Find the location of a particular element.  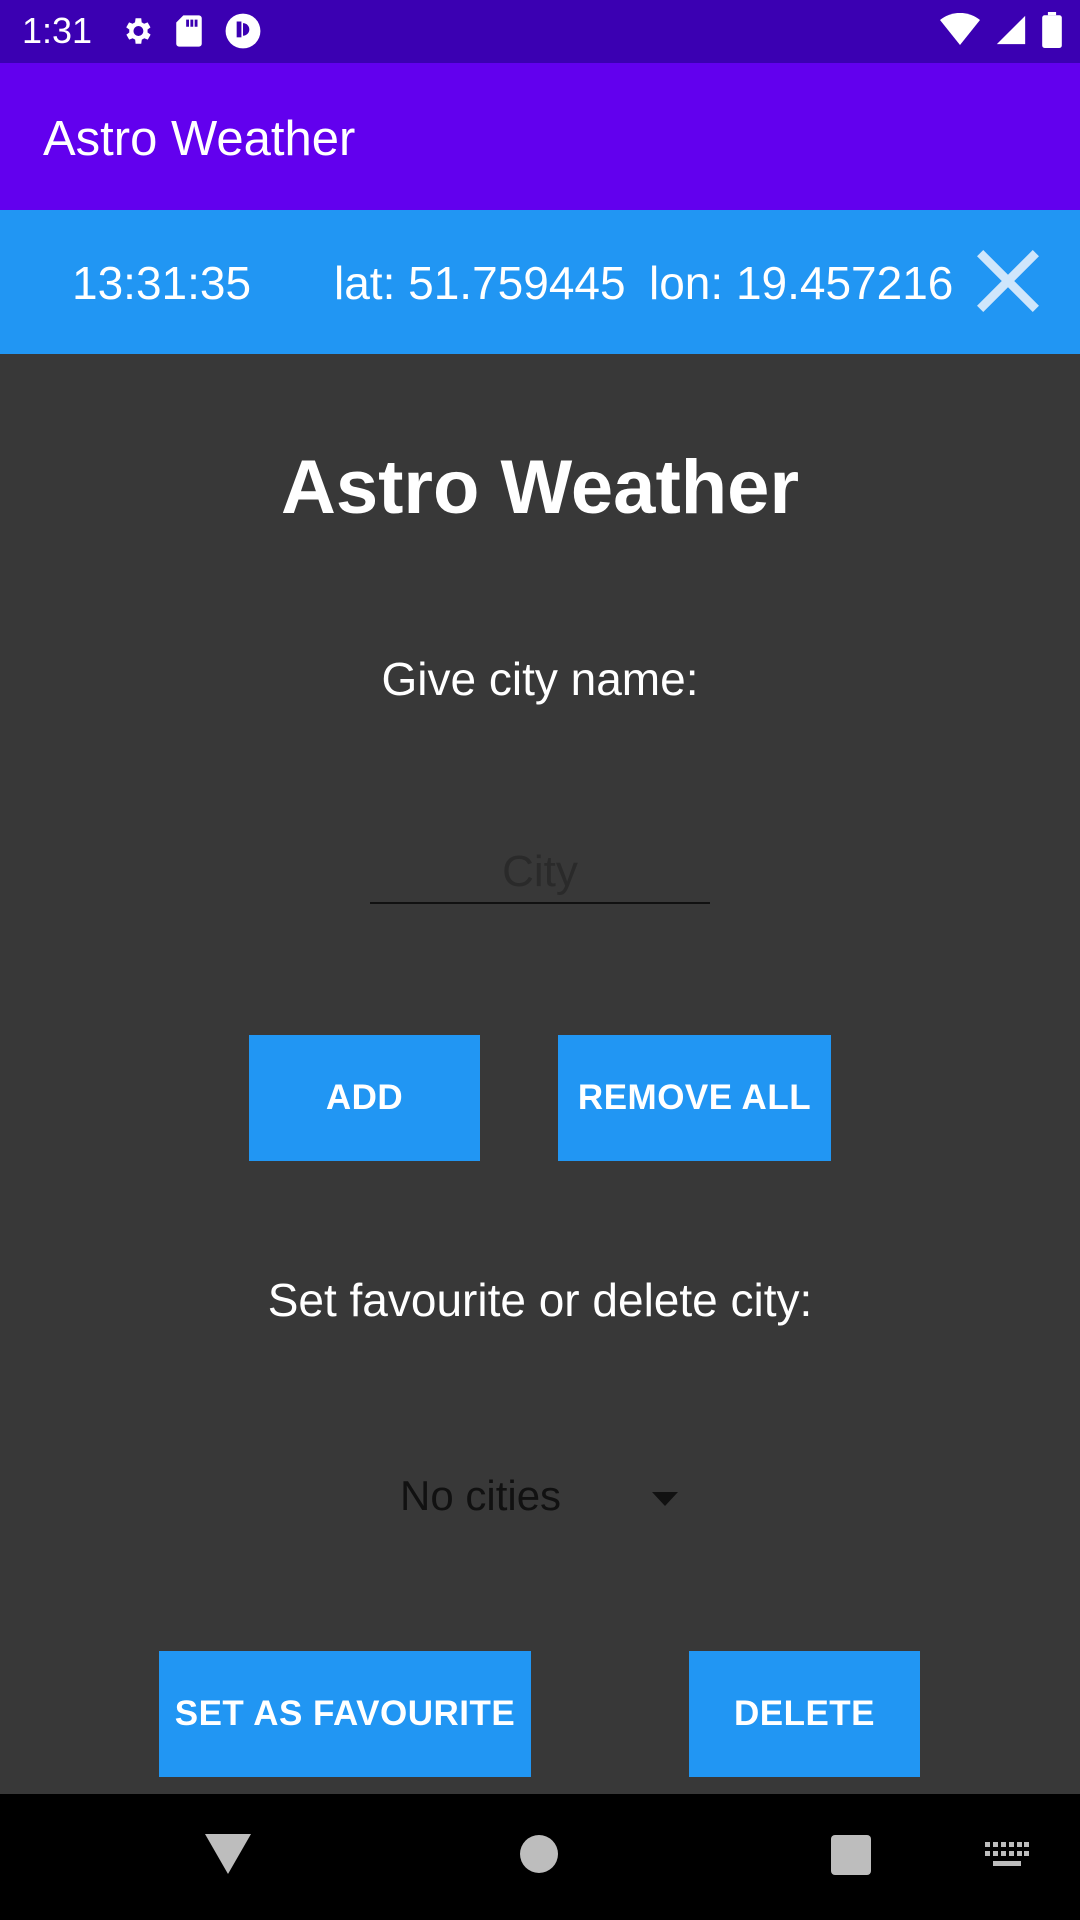

spinner-selected-value: No cities is located at coordinates (481, 1495).